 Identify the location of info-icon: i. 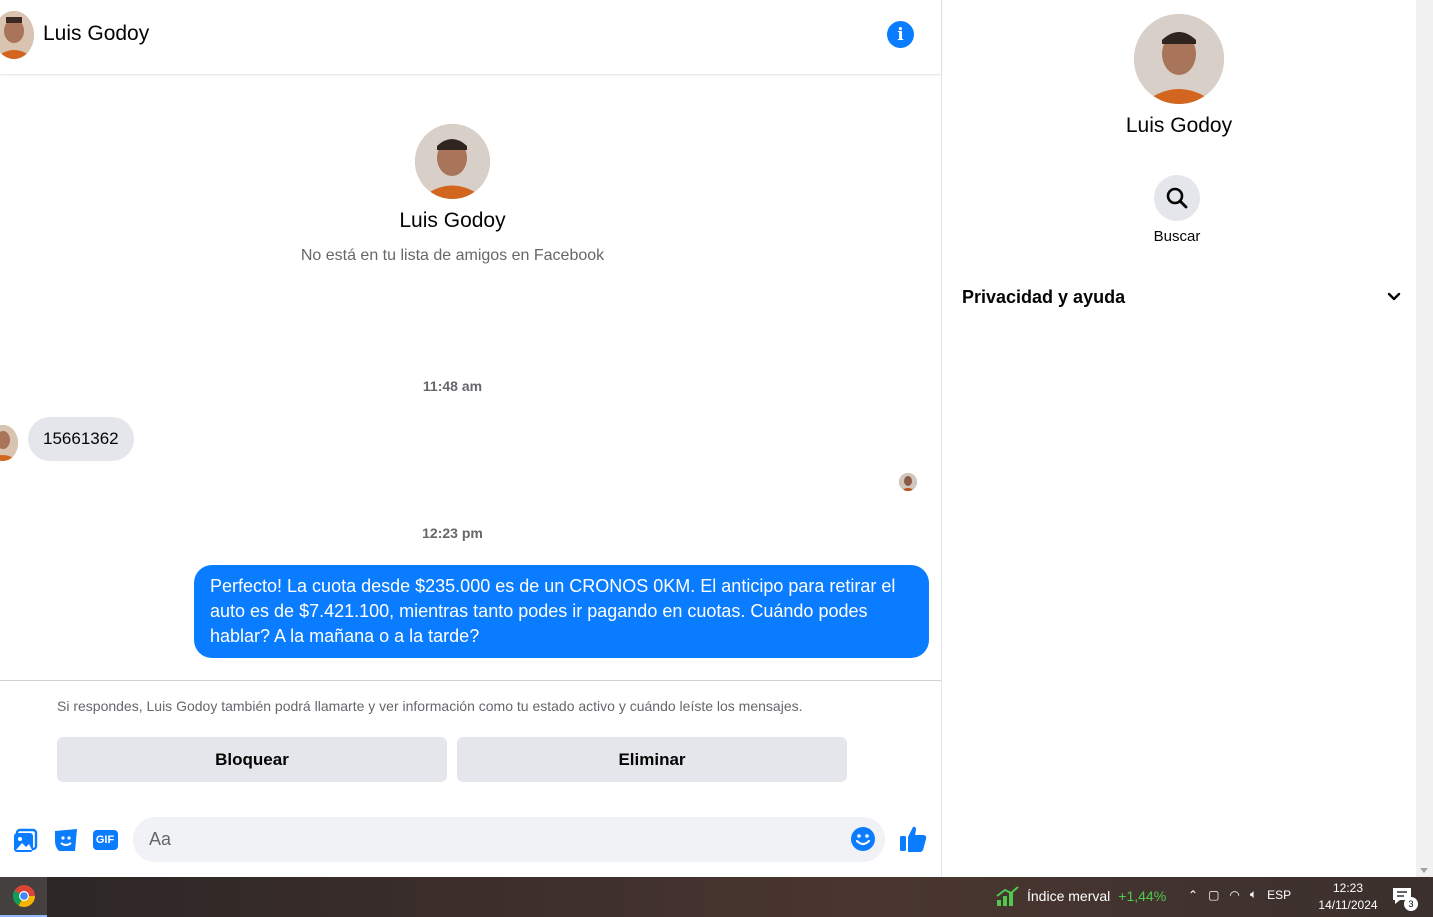
(900, 34).